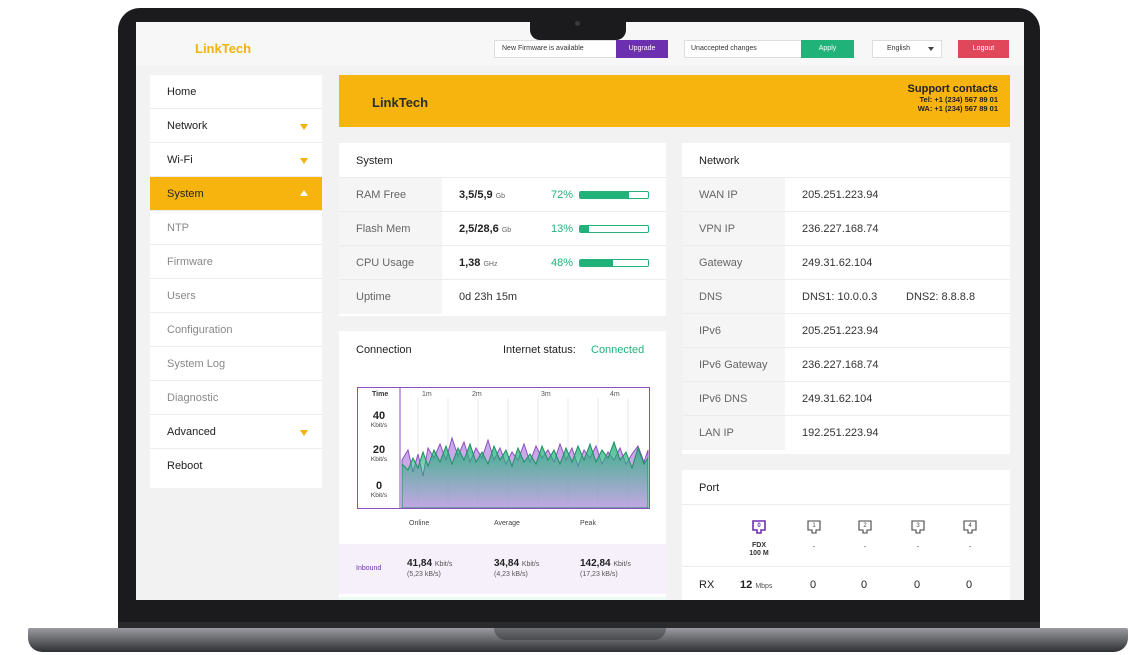 The height and width of the screenshot is (655, 1129). Describe the element at coordinates (546, 394) in the screenshot. I see `chart-x-tick: 3m` at that location.